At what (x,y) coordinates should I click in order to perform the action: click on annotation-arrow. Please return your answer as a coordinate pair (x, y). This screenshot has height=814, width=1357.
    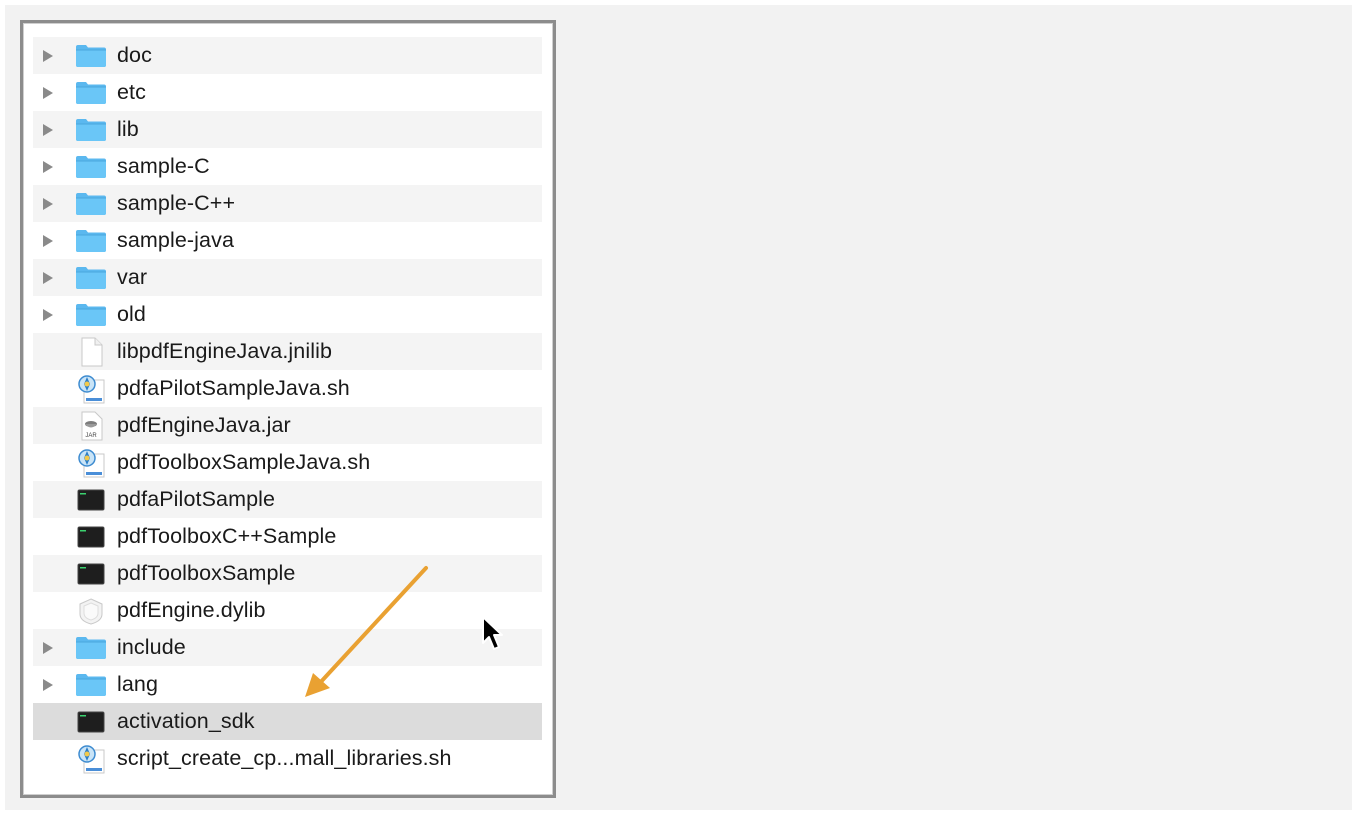
    Looking at the image, I should click on (366, 631).